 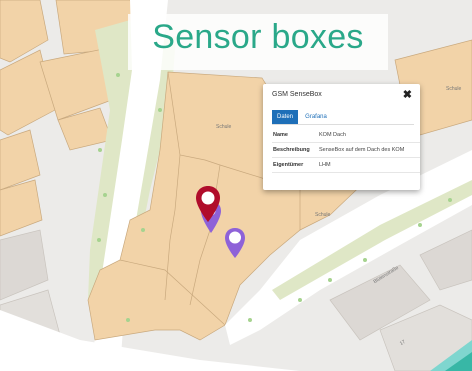 What do you see at coordinates (288, 165) in the screenshot?
I see `row-key: Eigentümer` at bounding box center [288, 165].